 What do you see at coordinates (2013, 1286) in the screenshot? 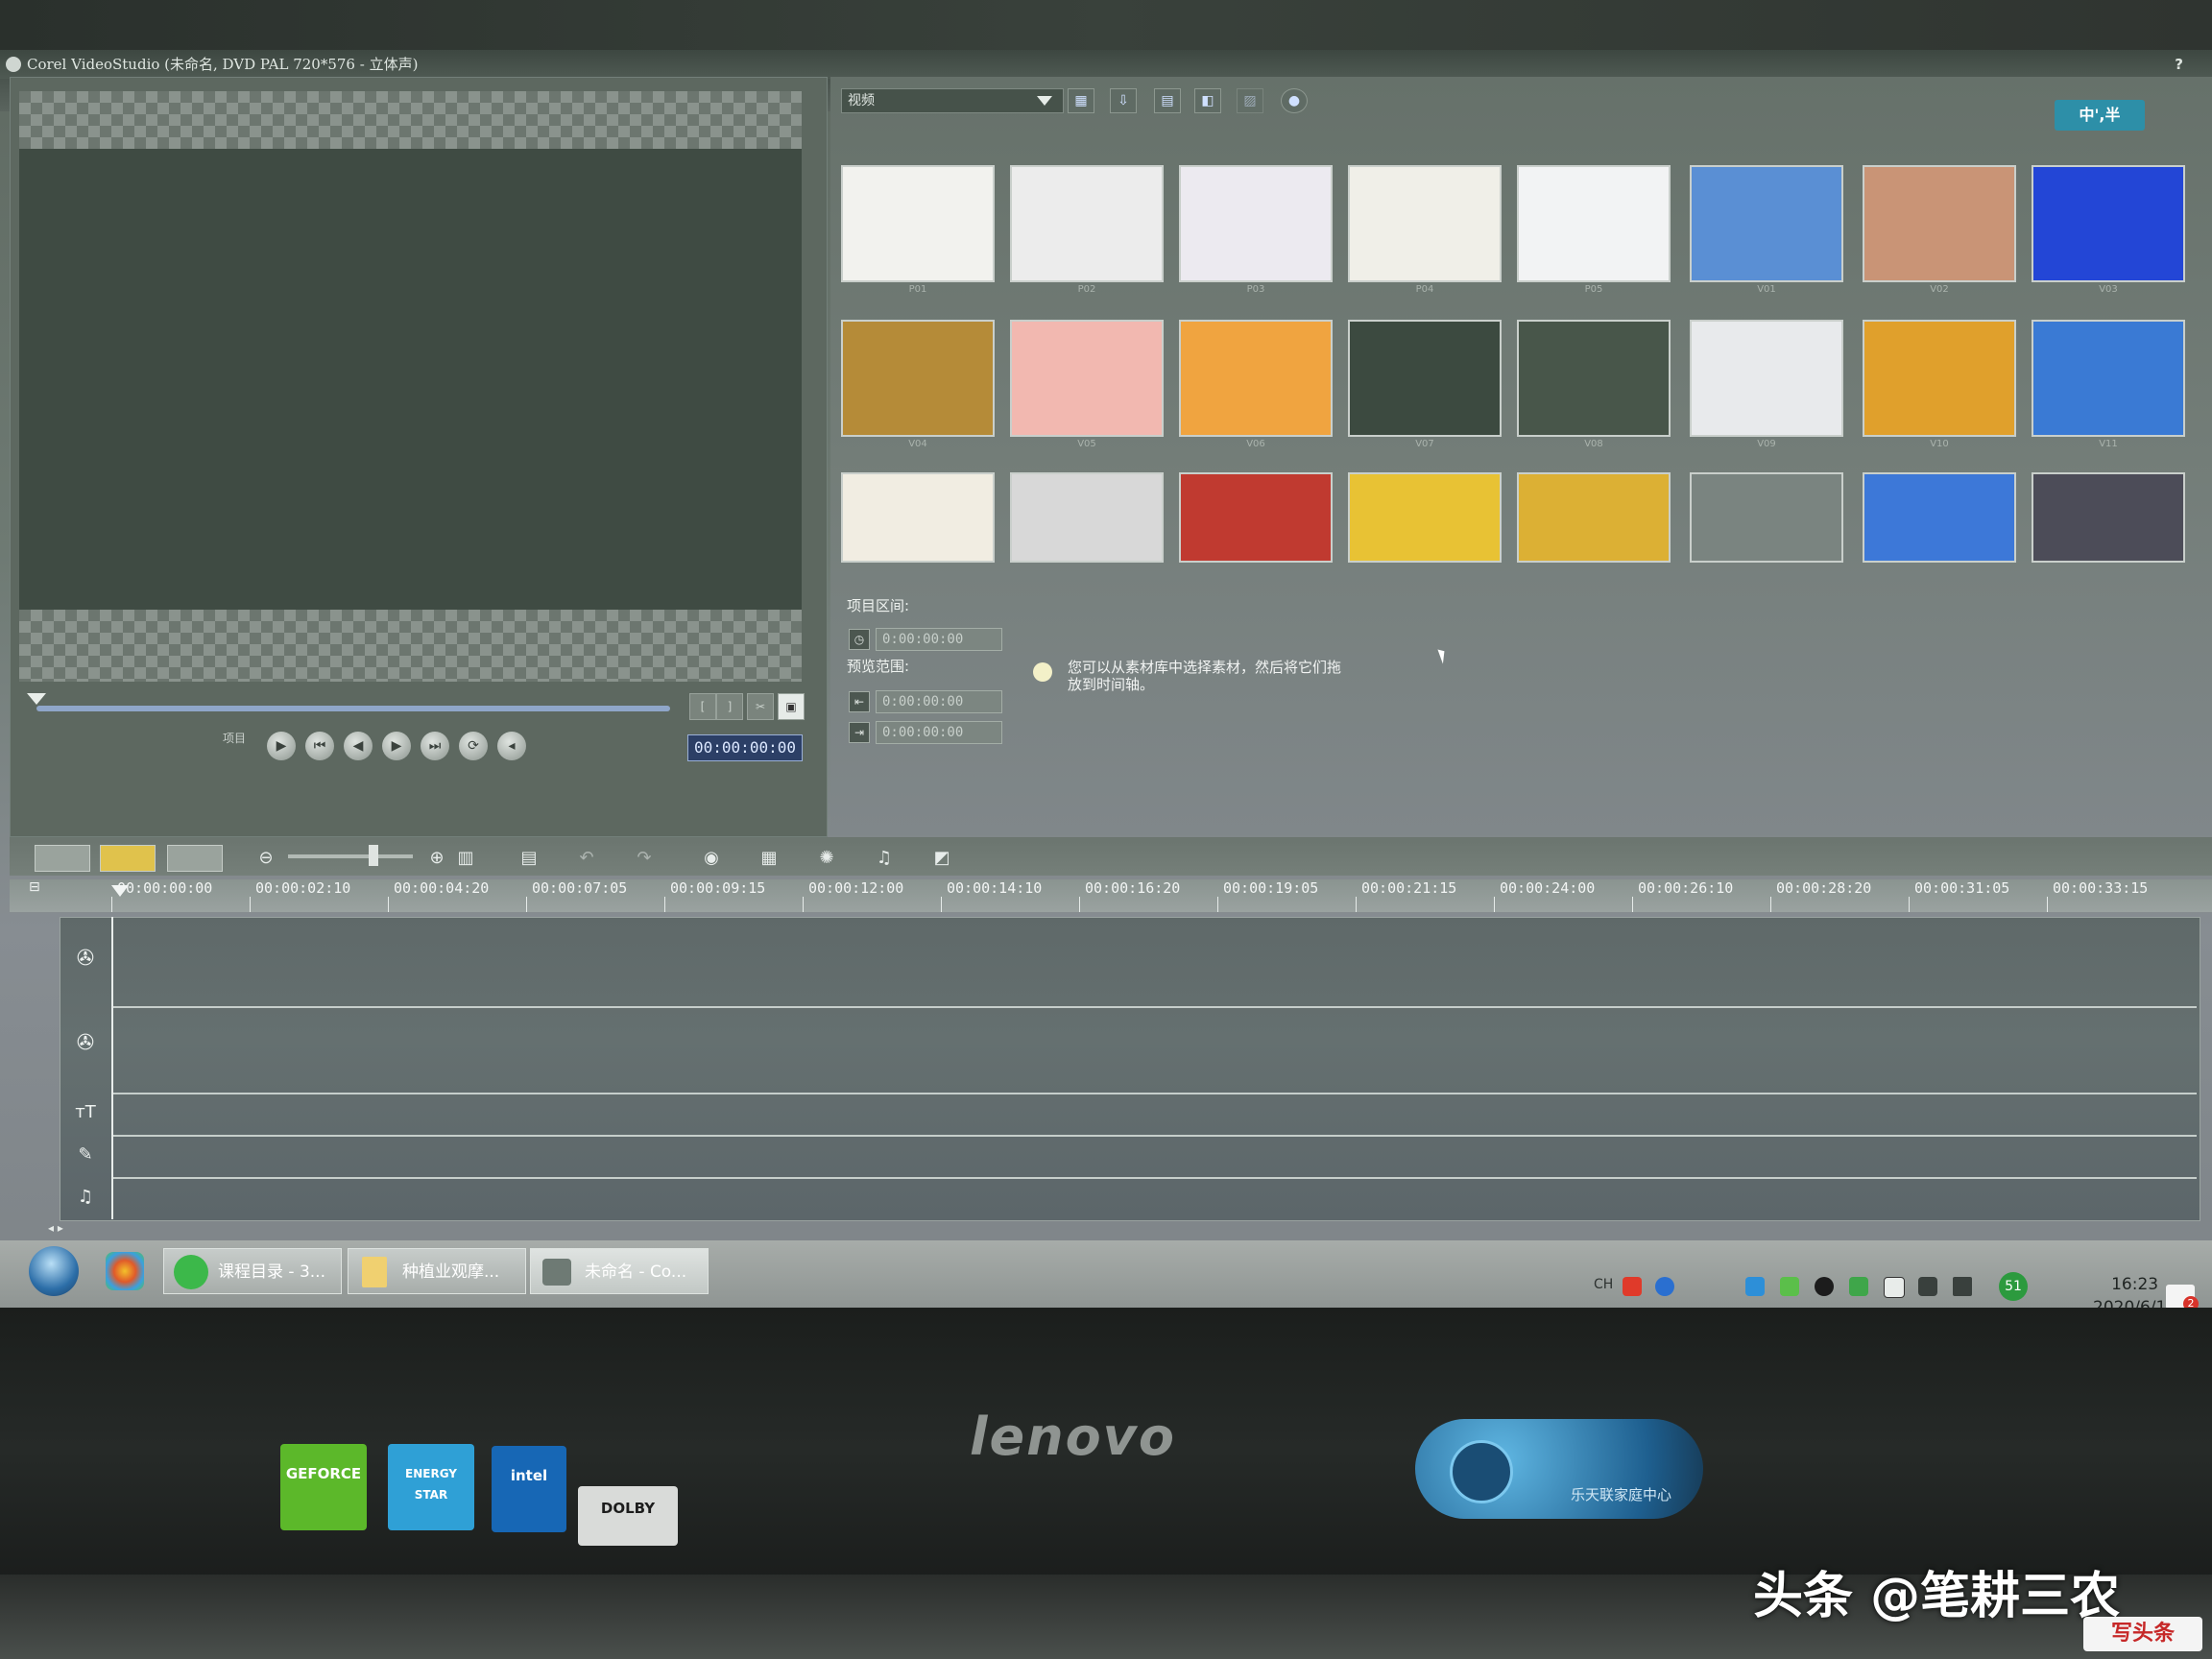
I see `badge-51: 51` at bounding box center [2013, 1286].